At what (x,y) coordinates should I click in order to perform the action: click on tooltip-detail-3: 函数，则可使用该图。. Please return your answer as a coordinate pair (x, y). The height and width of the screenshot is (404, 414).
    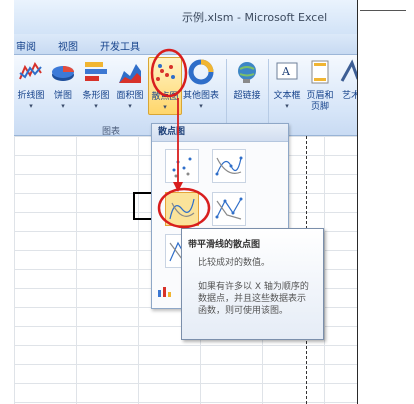
    Looking at the image, I should click on (243, 311).